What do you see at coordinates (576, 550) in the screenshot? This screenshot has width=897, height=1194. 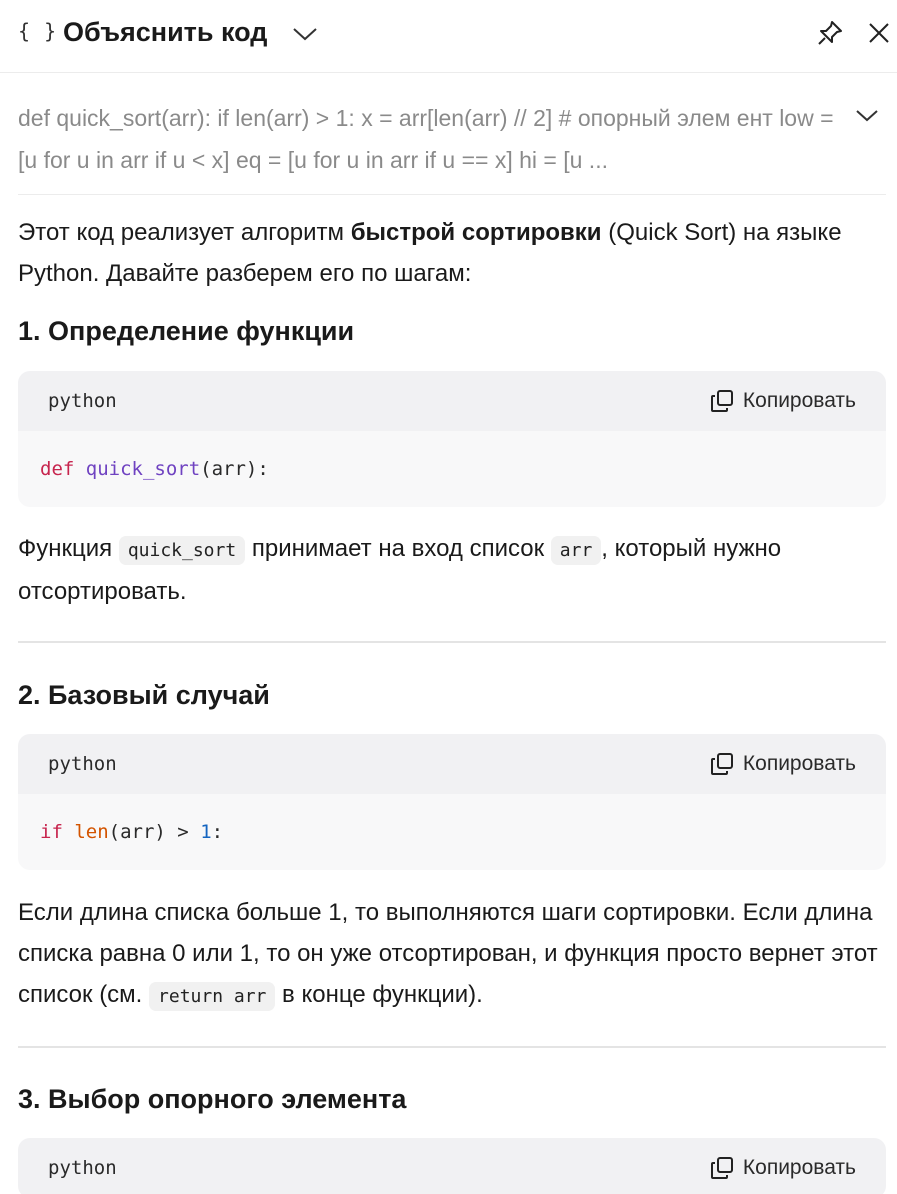 I see `inline-code: arr` at bounding box center [576, 550].